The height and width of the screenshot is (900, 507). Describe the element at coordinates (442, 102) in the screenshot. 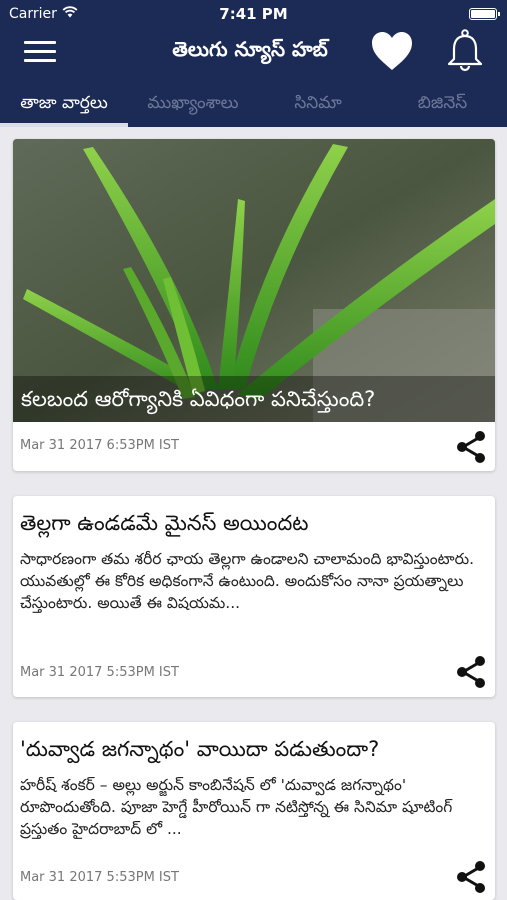

I see `tab-business: బిజినెస్` at that location.